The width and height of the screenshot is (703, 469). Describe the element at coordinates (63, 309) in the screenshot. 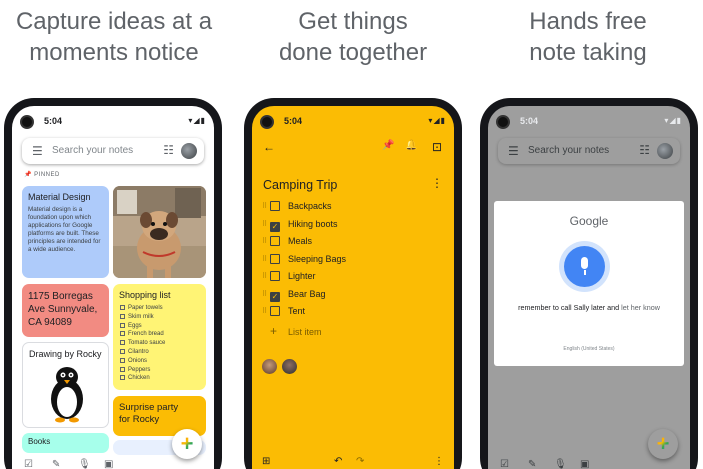

I see `address-line: Ave Sunnyvale,` at that location.